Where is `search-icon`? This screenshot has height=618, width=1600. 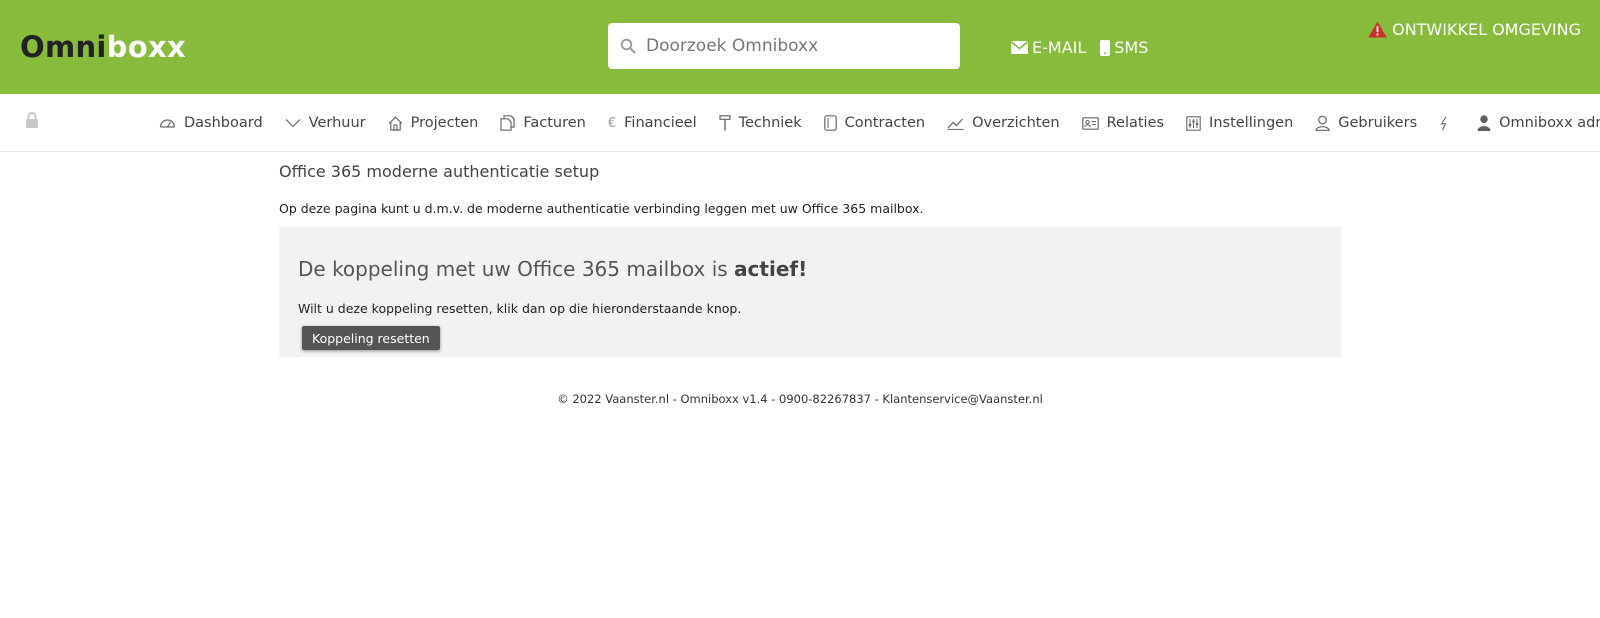 search-icon is located at coordinates (628, 46).